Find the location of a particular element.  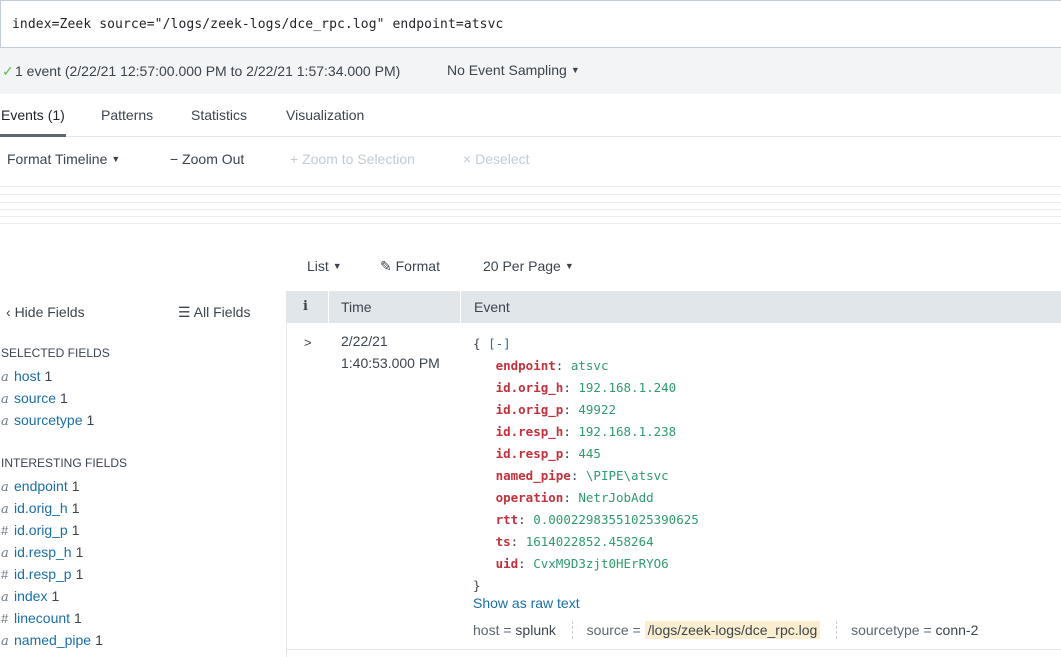

field-name: index is located at coordinates (31, 596).